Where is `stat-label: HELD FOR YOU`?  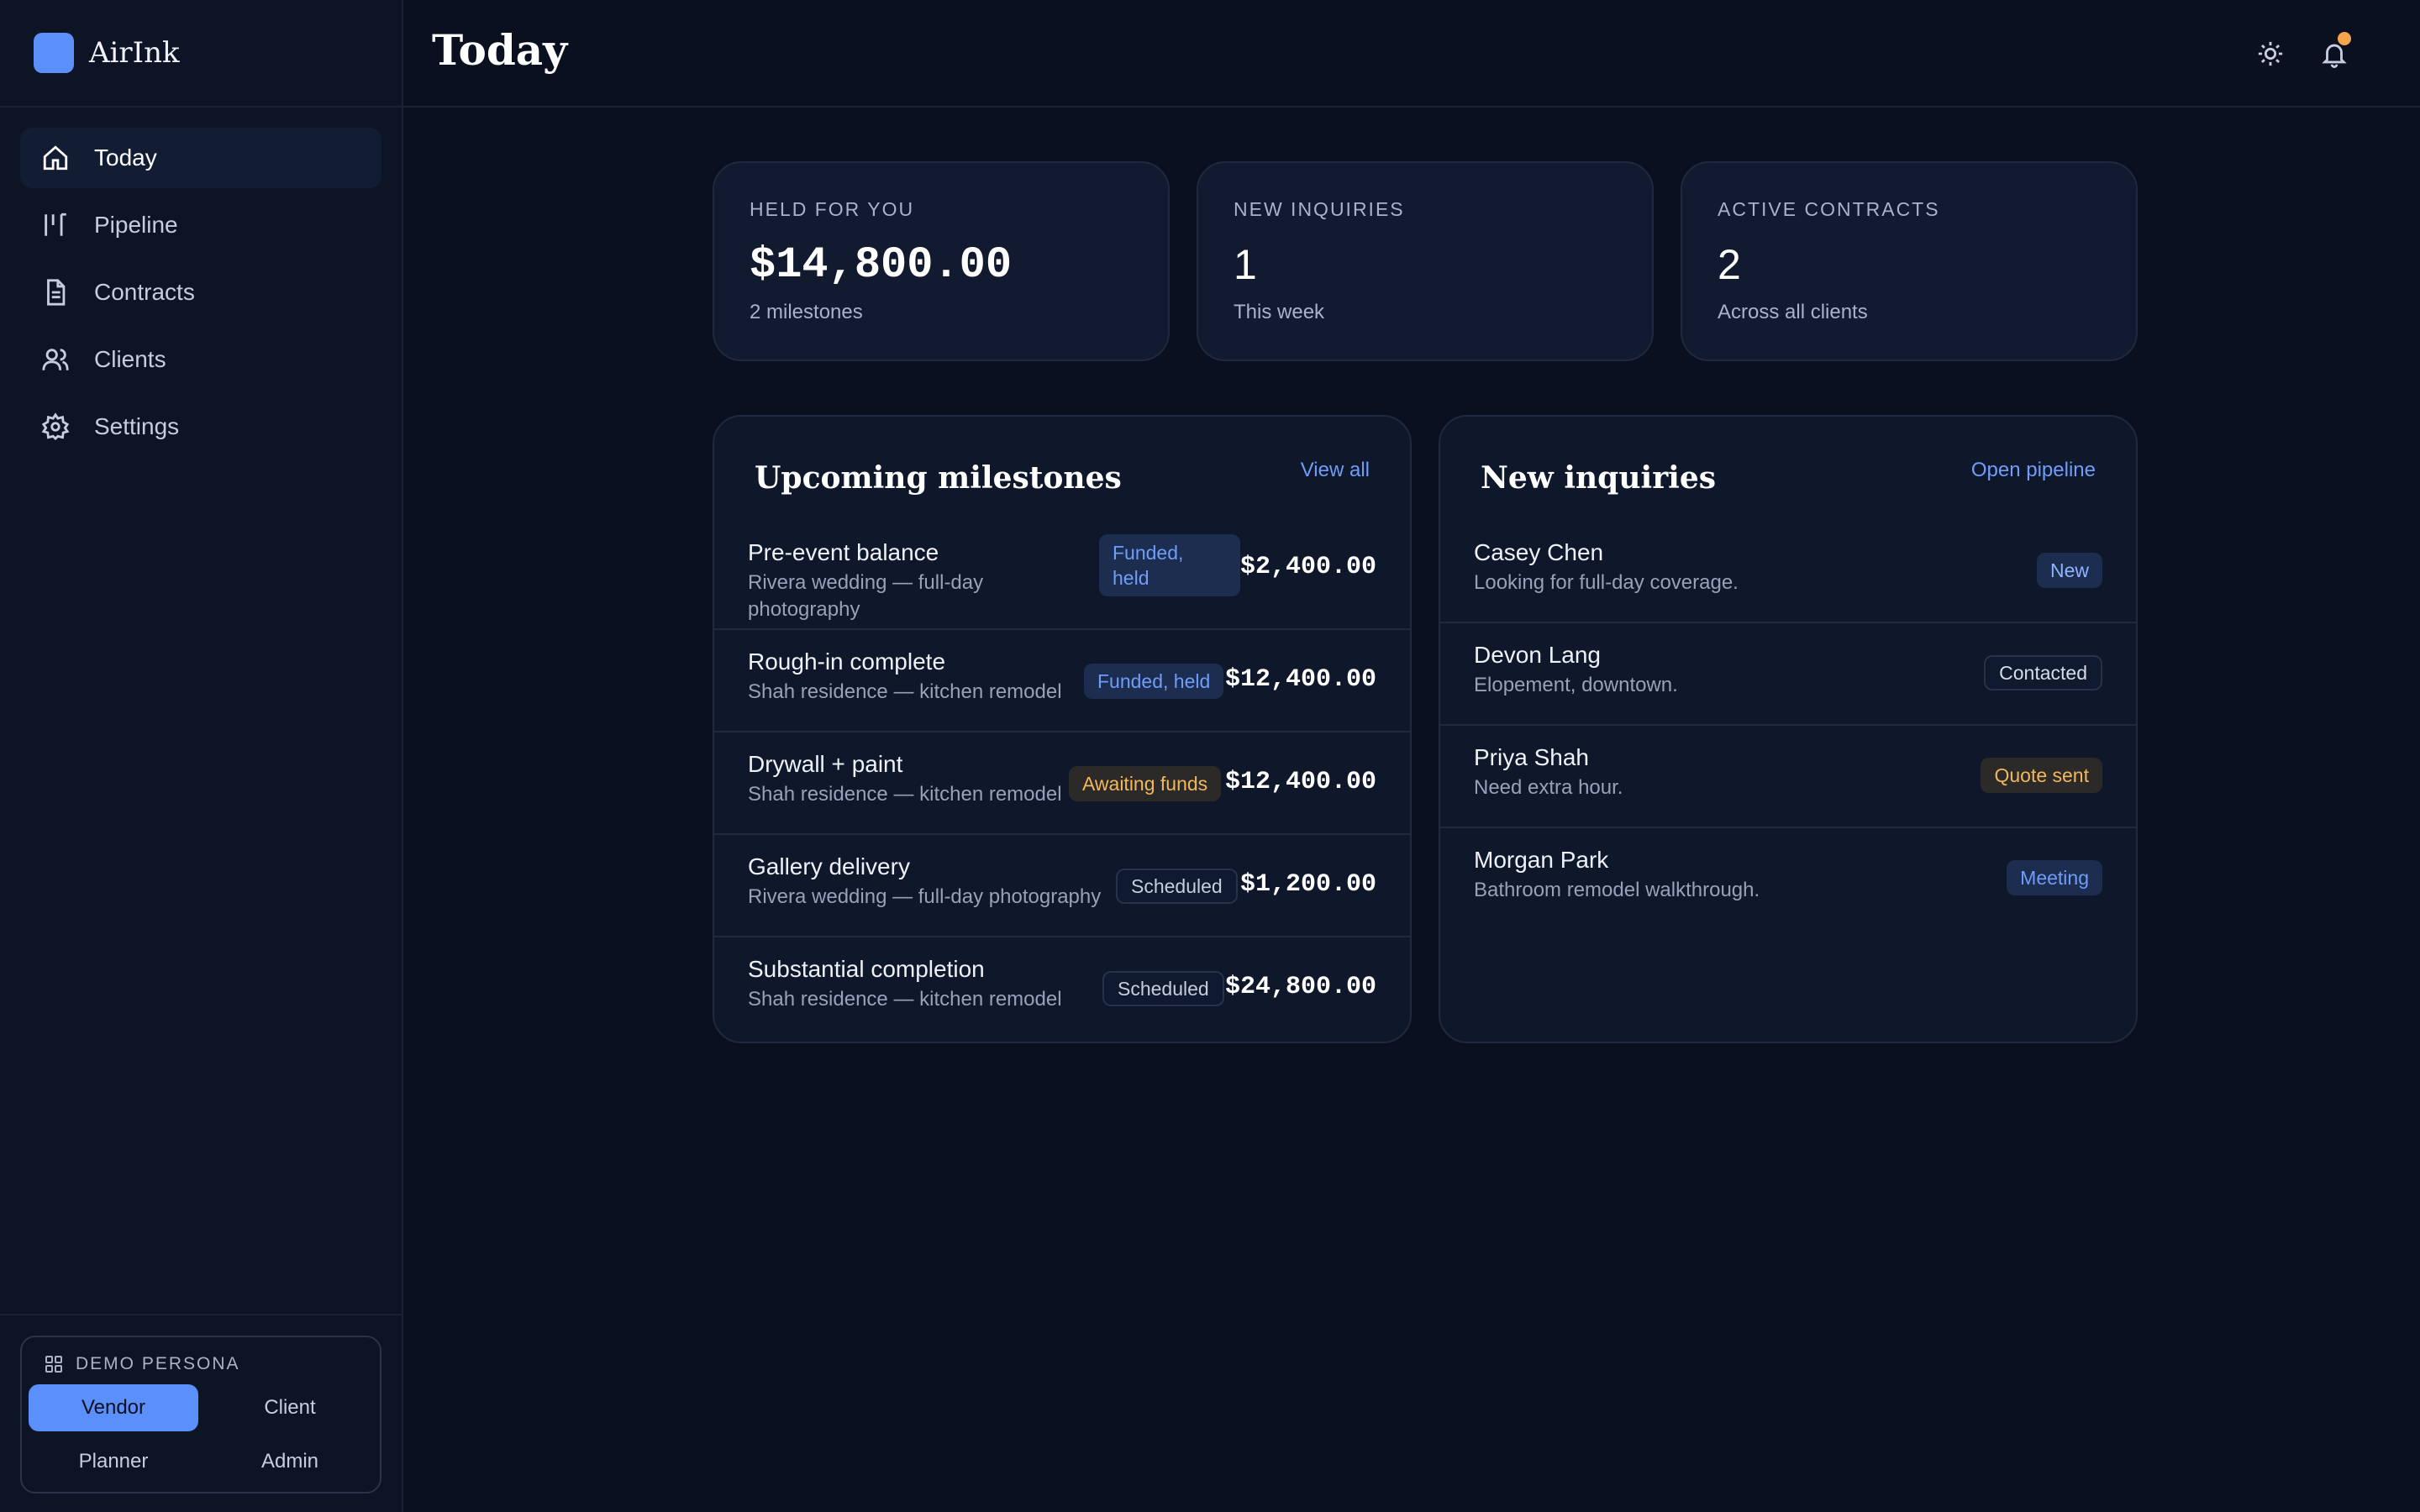
stat-label: HELD FOR YOU is located at coordinates (832, 209).